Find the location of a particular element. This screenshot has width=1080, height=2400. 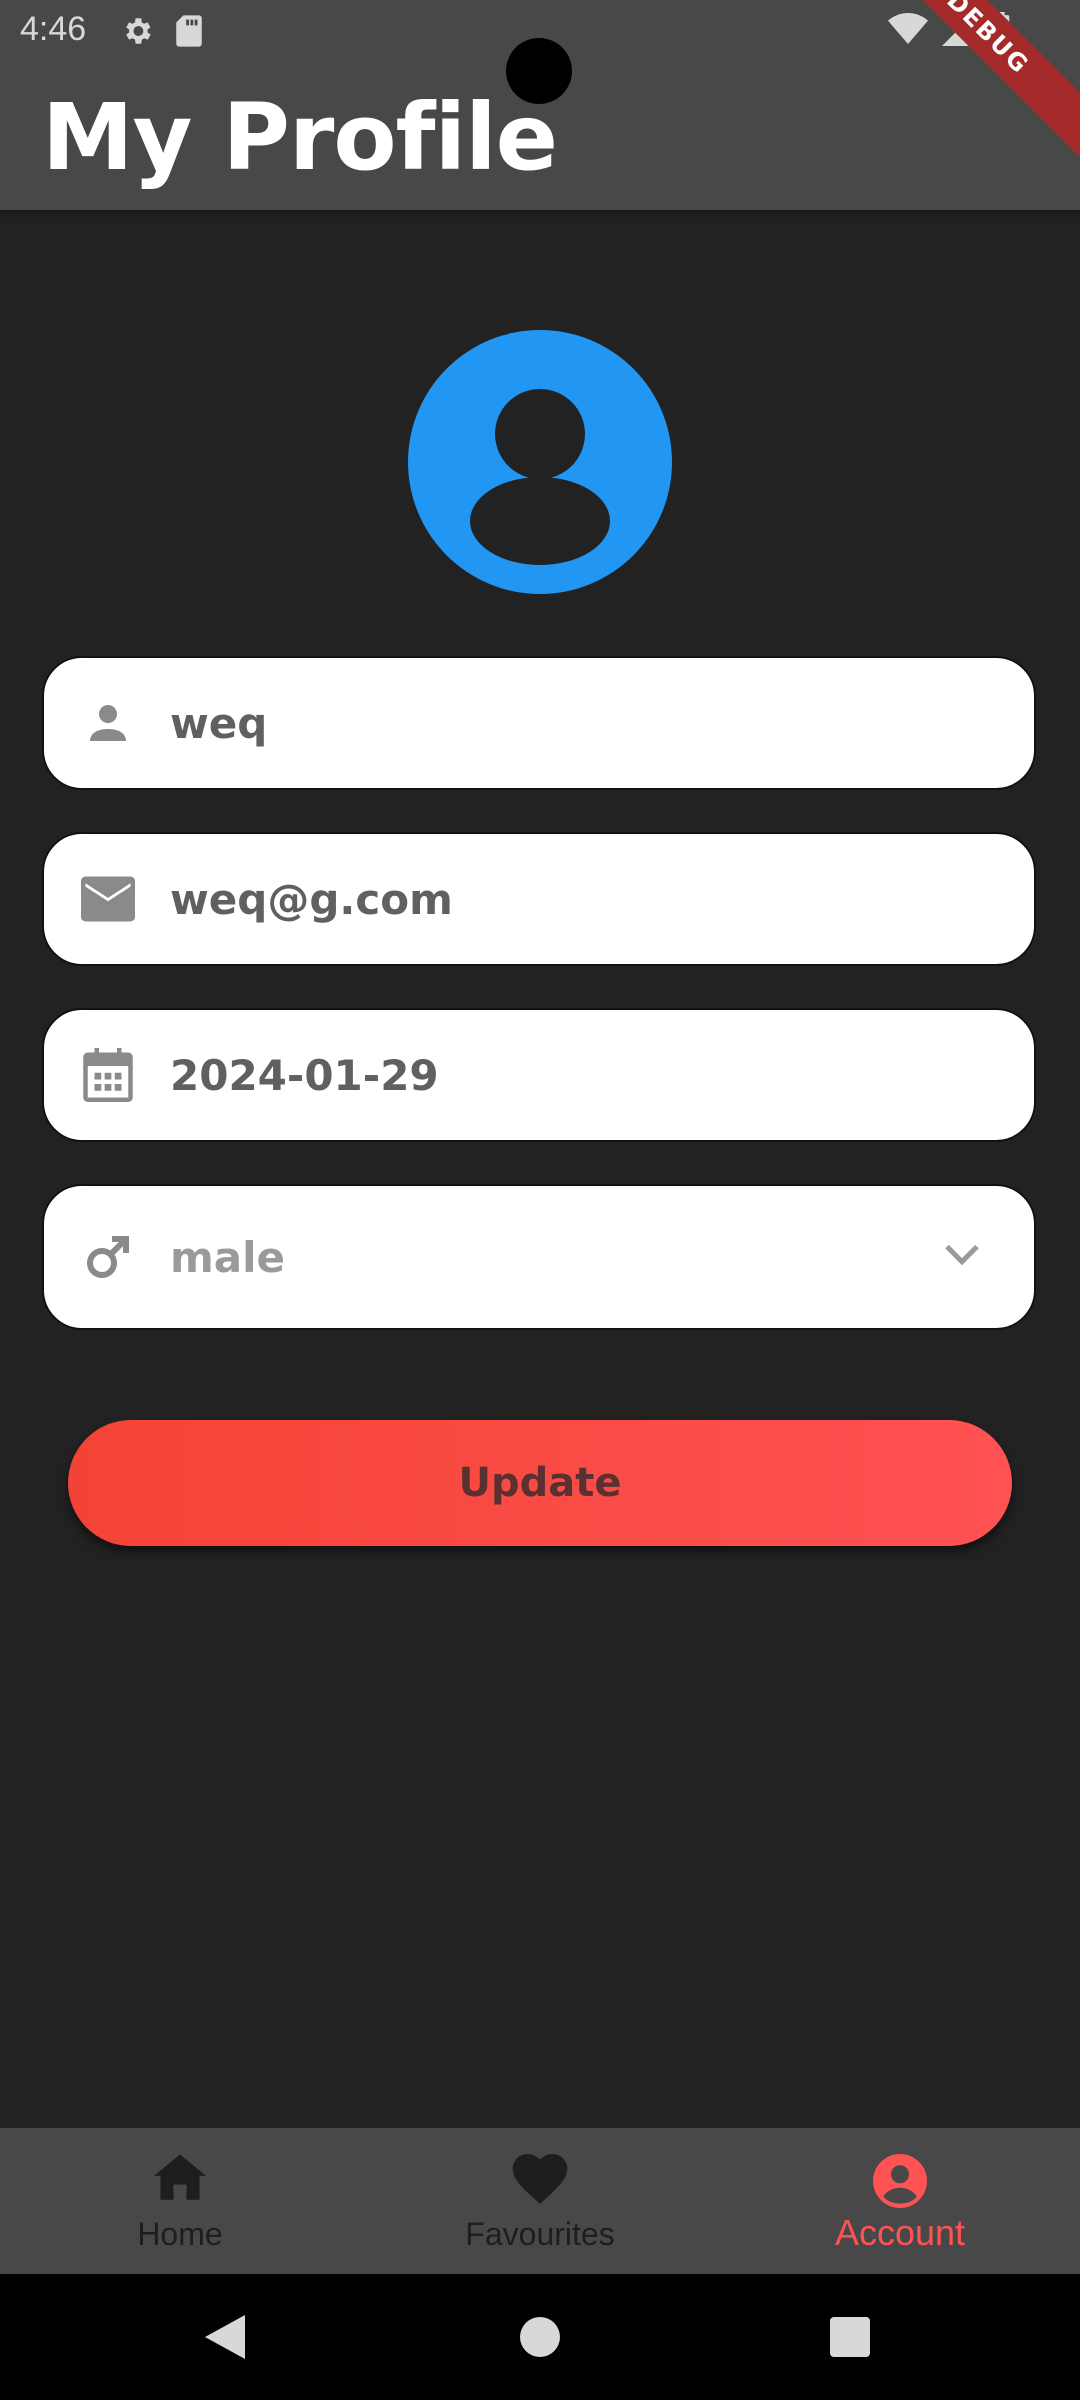

male-symbol-icon is located at coordinates (108, 1257).